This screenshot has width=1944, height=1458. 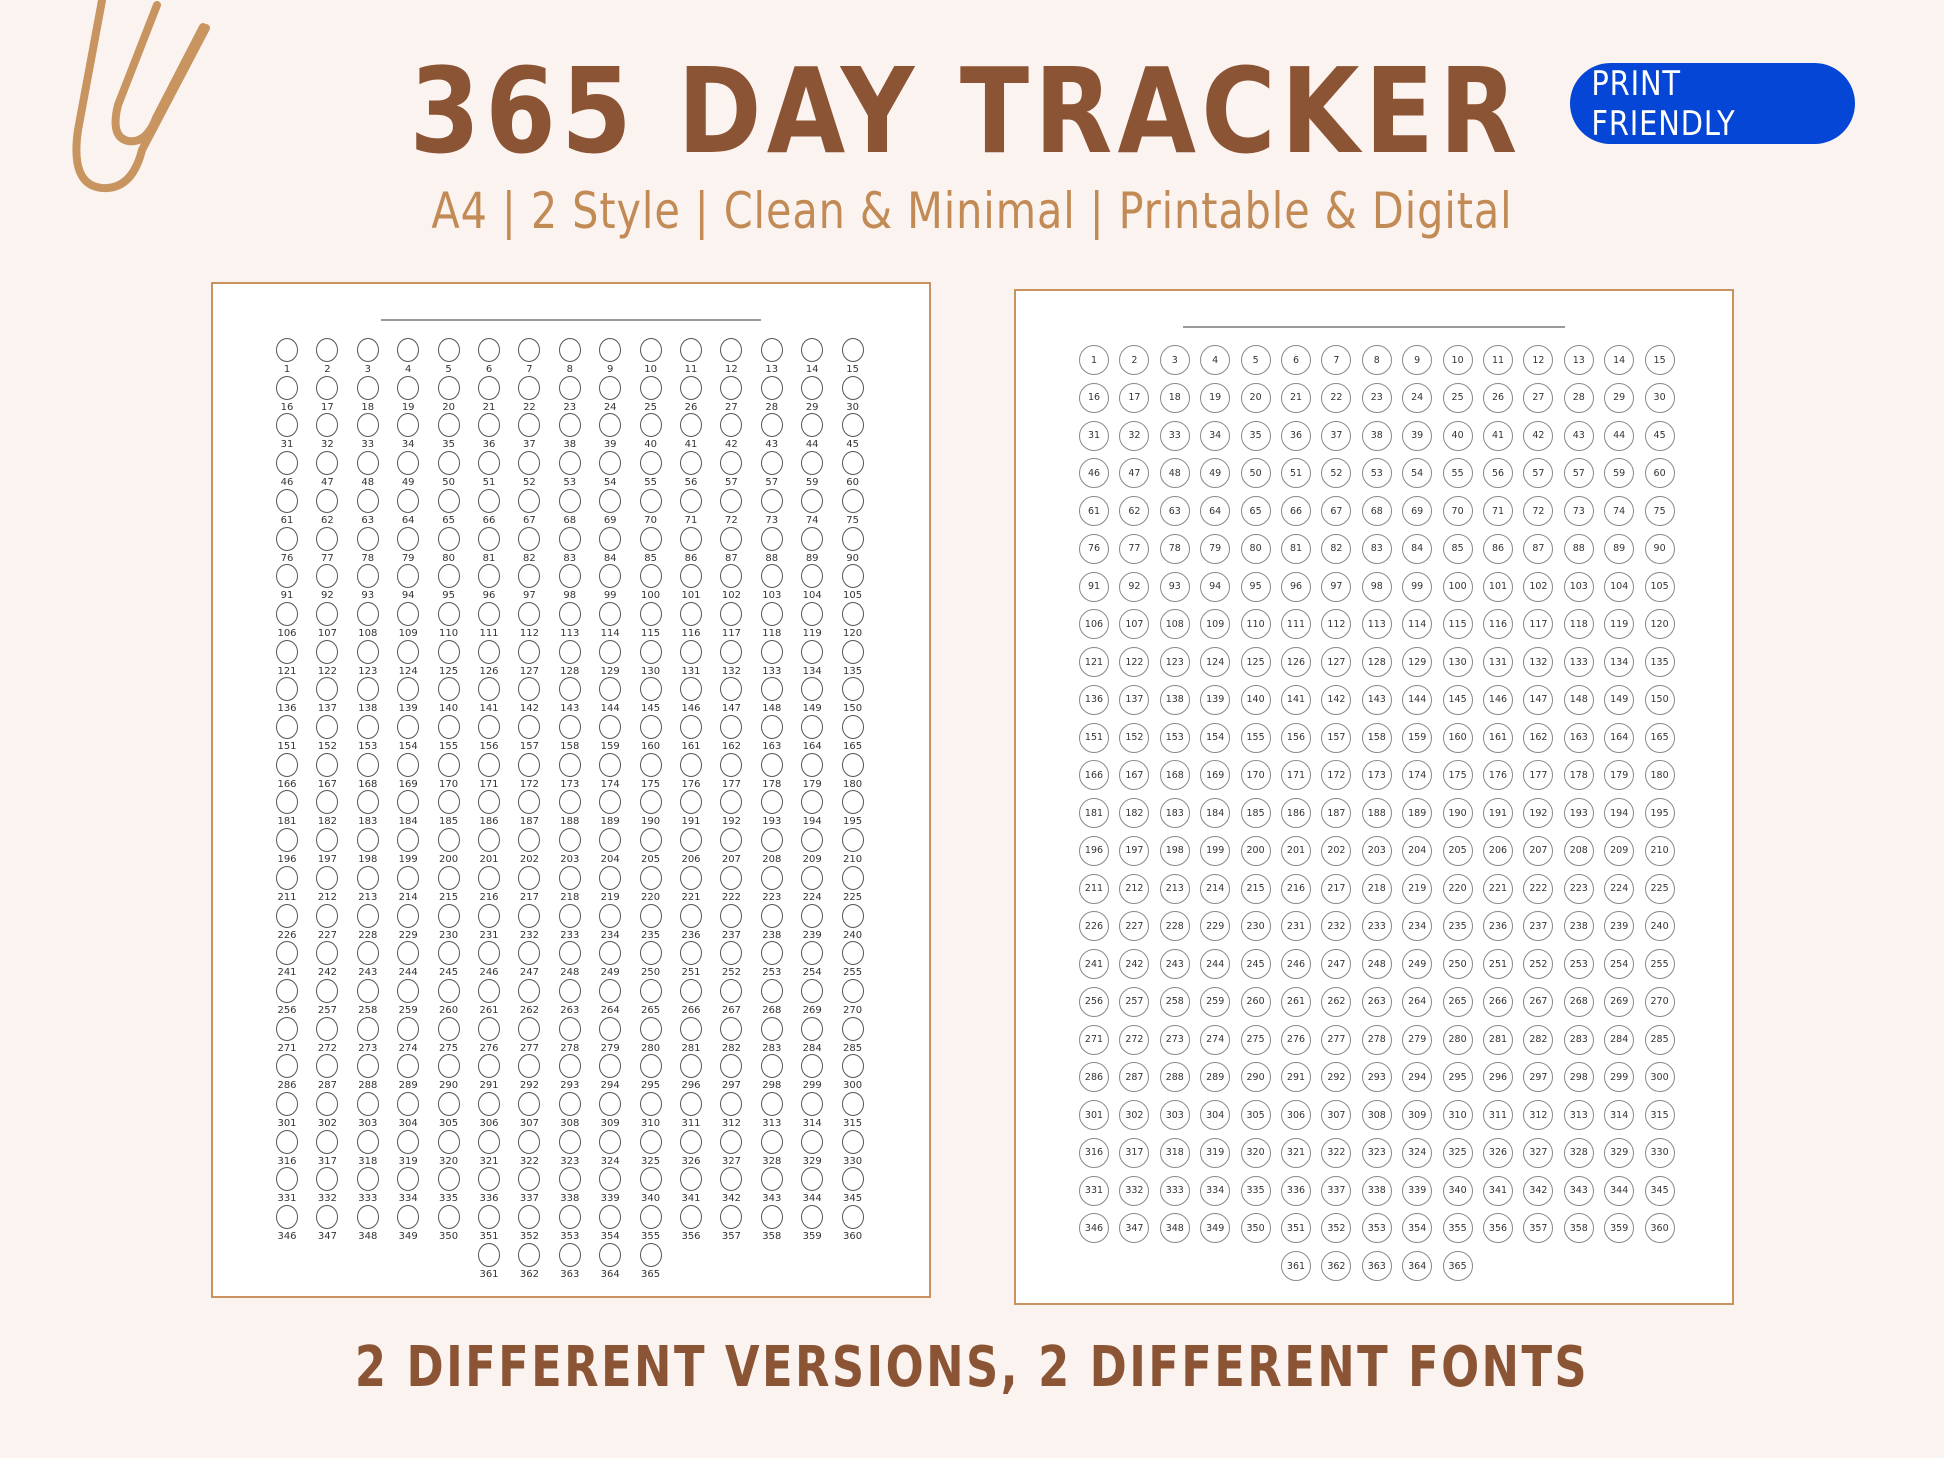 What do you see at coordinates (1094, 964) in the screenshot?
I see `day-circle: 241` at bounding box center [1094, 964].